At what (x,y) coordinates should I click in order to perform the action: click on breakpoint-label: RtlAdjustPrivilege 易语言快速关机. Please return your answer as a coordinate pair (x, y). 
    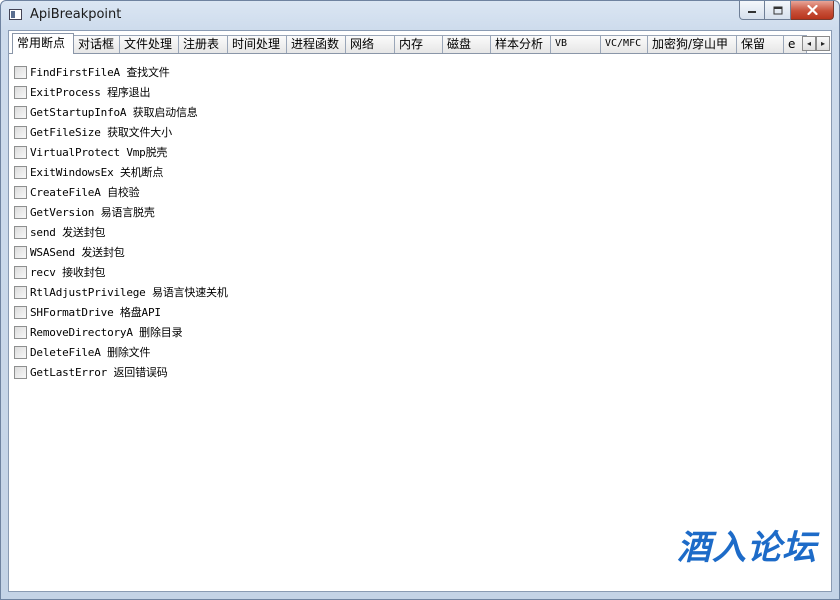
    Looking at the image, I should click on (129, 292).